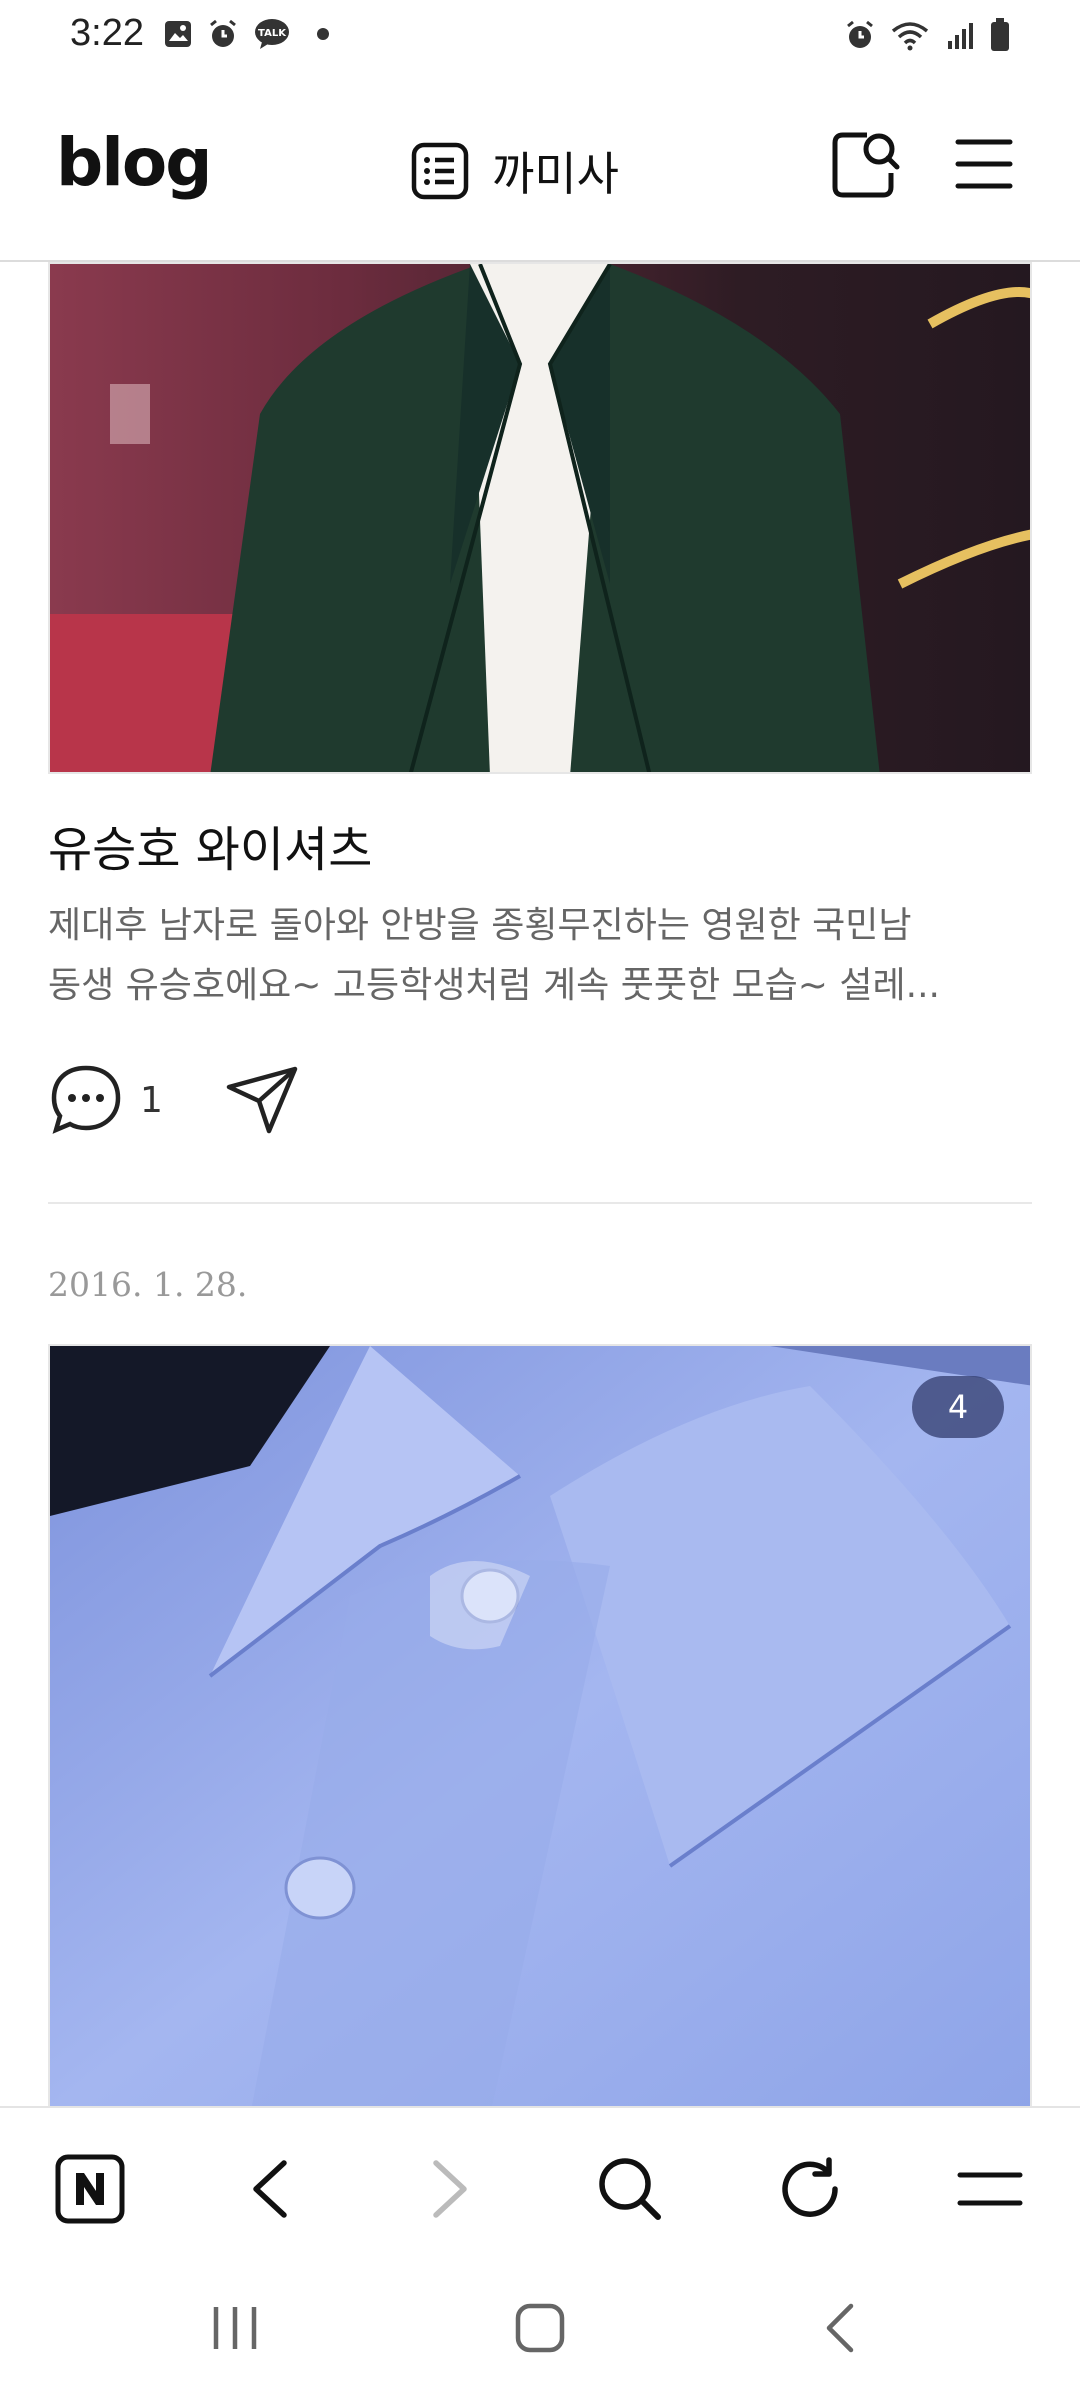 This screenshot has width=1080, height=2400. What do you see at coordinates (440, 171) in the screenshot?
I see `list-icon` at bounding box center [440, 171].